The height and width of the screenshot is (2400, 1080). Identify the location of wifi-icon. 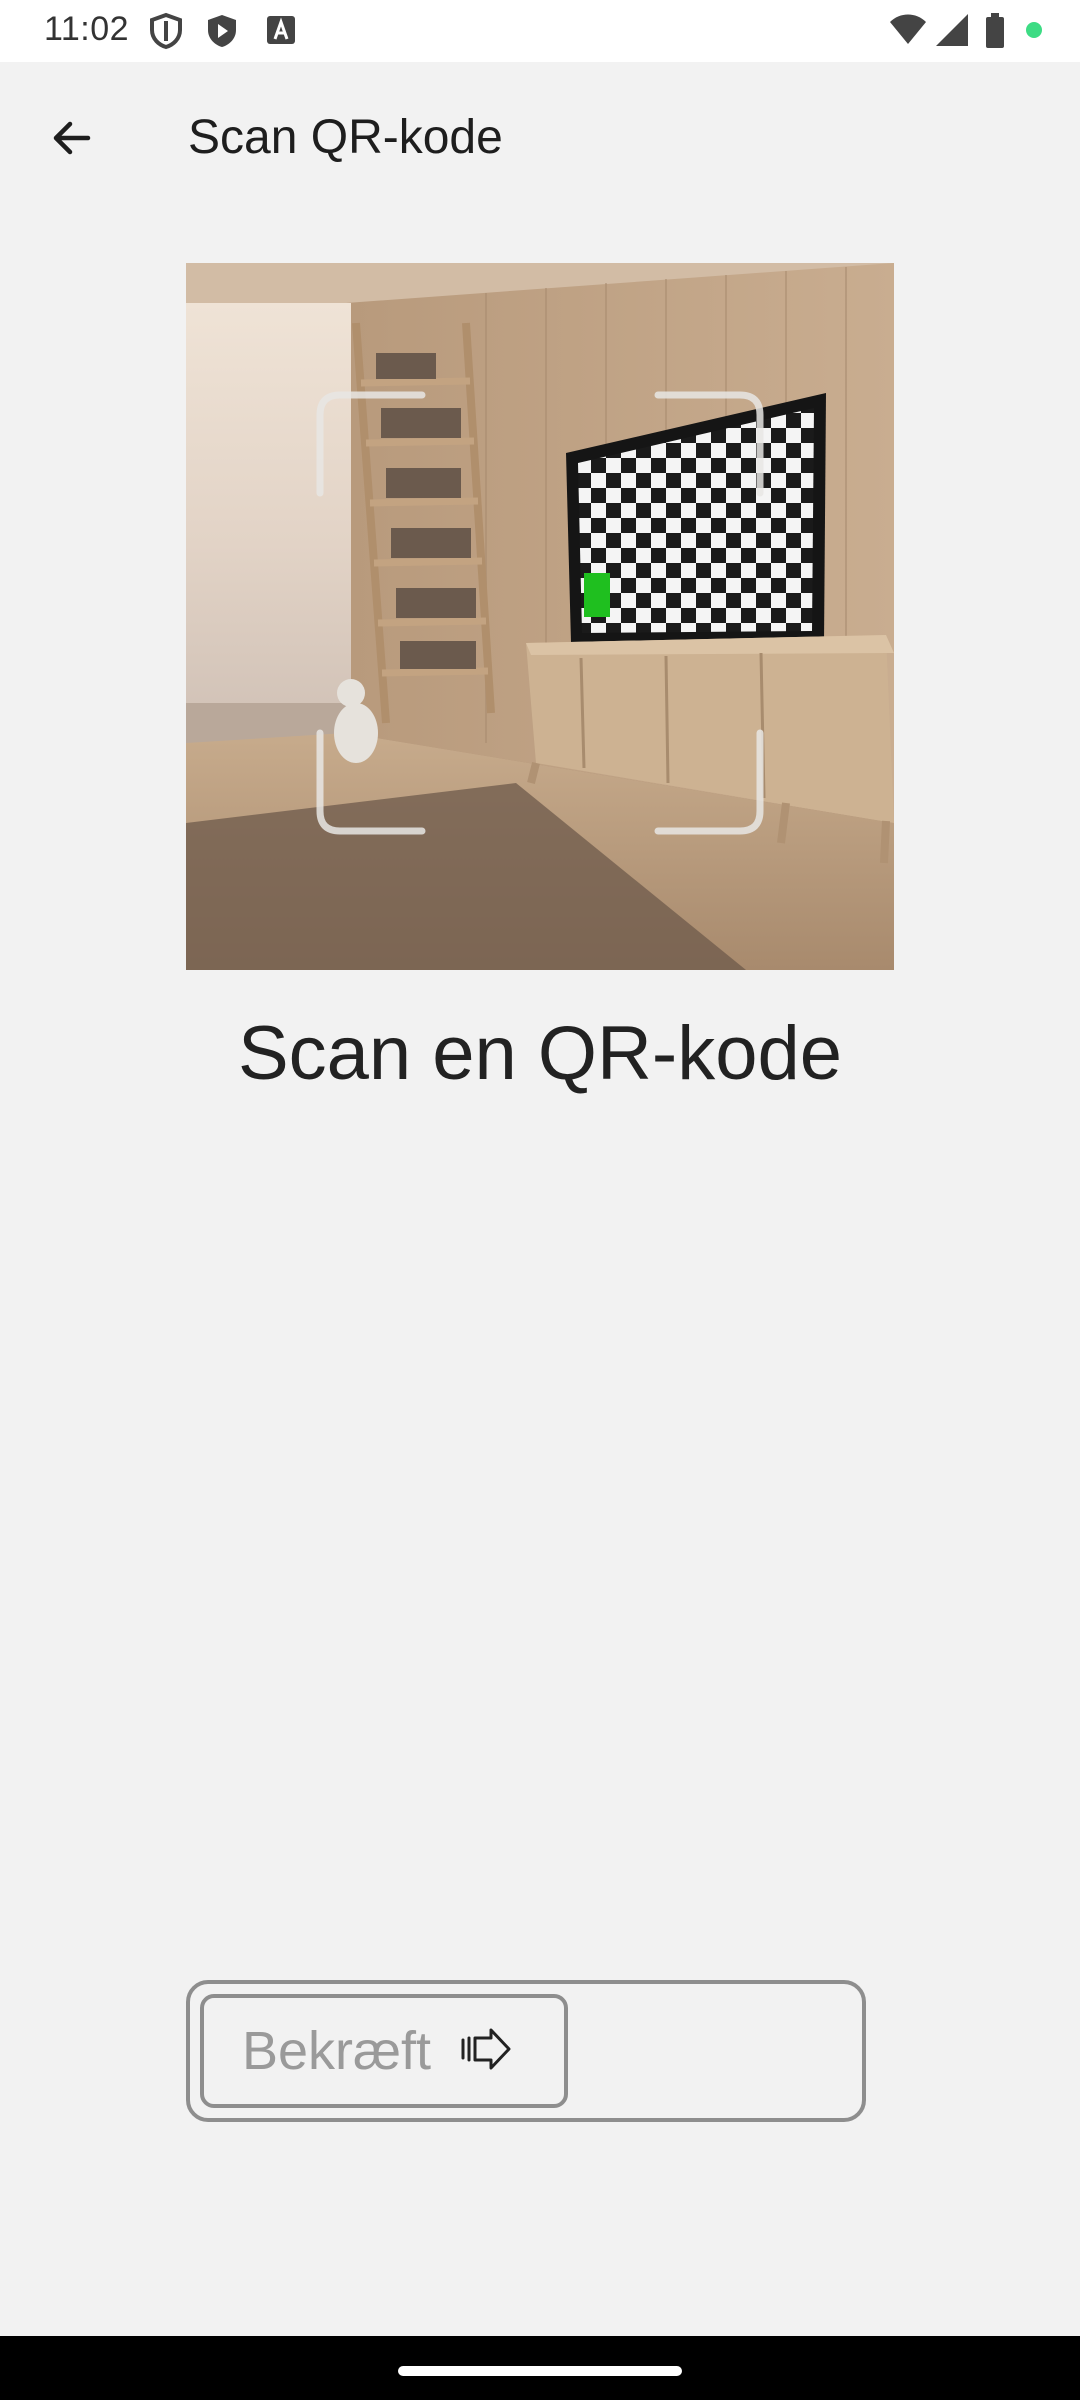
(908, 32).